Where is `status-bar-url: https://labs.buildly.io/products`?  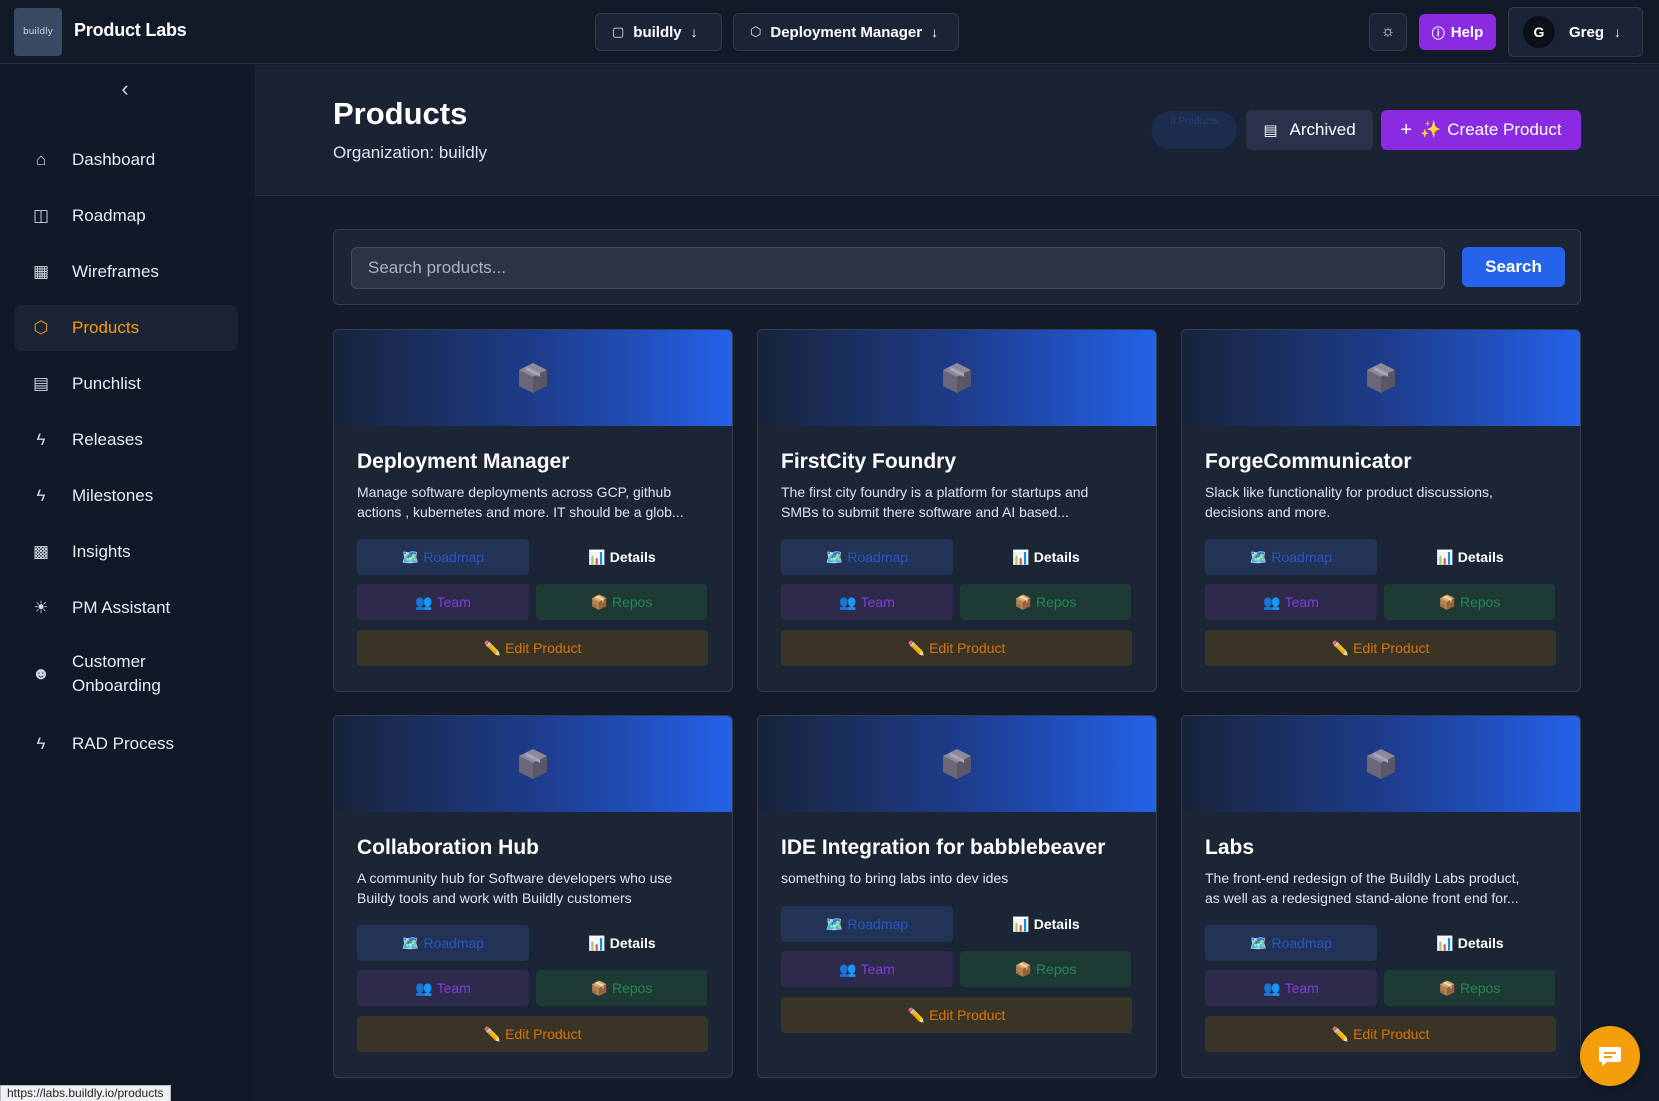
status-bar-url: https://labs.buildly.io/products is located at coordinates (85, 1093).